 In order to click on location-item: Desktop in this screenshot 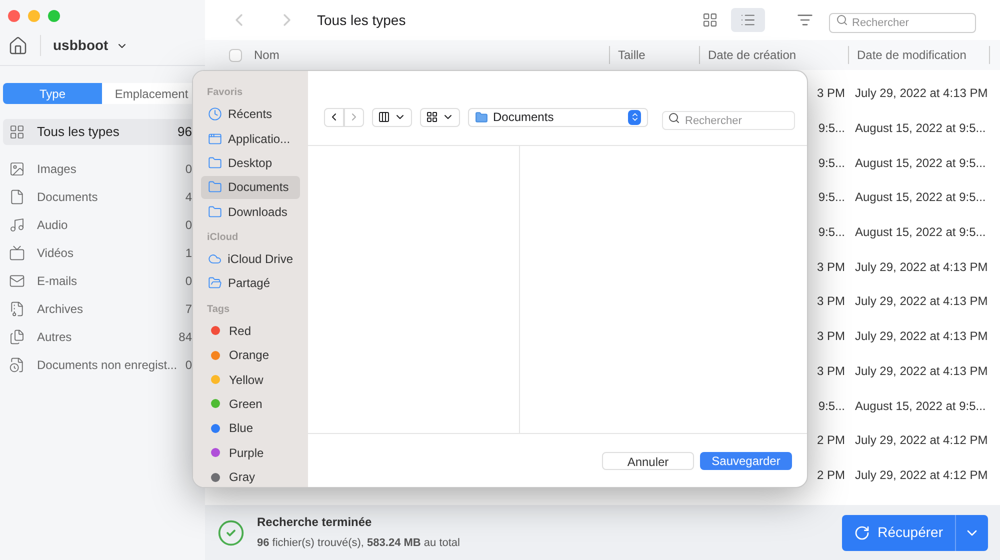, I will do `click(250, 162)`.